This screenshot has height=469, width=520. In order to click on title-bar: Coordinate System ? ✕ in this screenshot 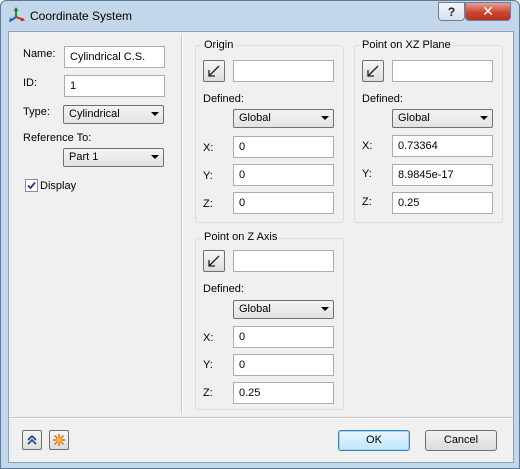, I will do `click(260, 16)`.